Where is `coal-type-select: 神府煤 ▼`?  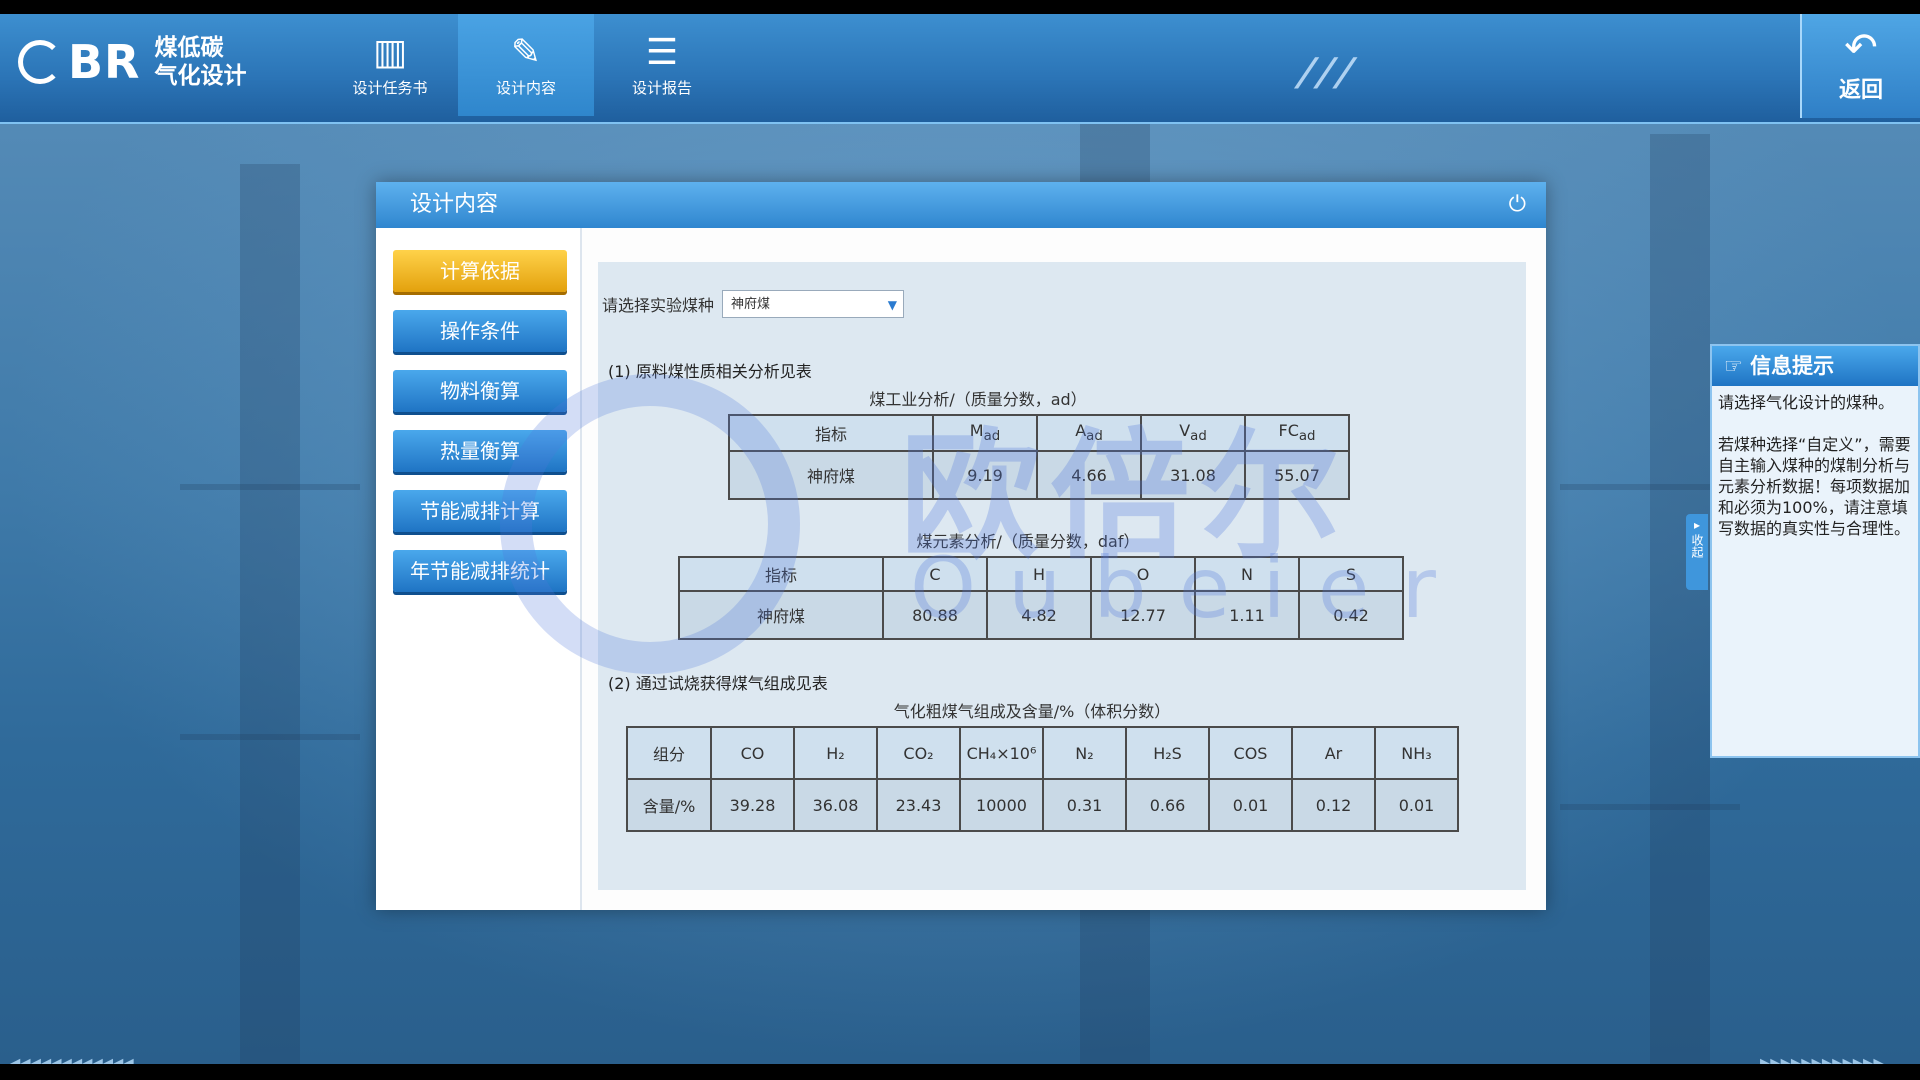 coal-type-select: 神府煤 ▼ is located at coordinates (813, 304).